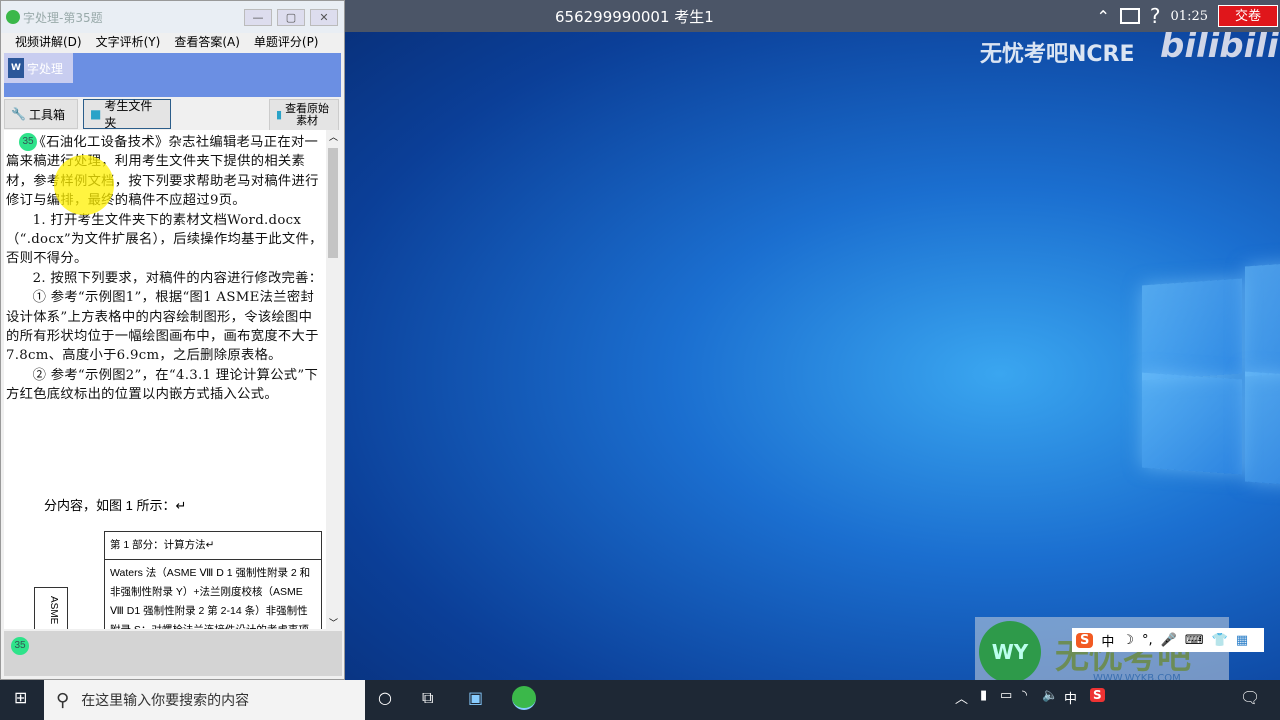 This screenshot has width=1280, height=720. I want to click on menu-video: 视频讲解(D), so click(48, 42).